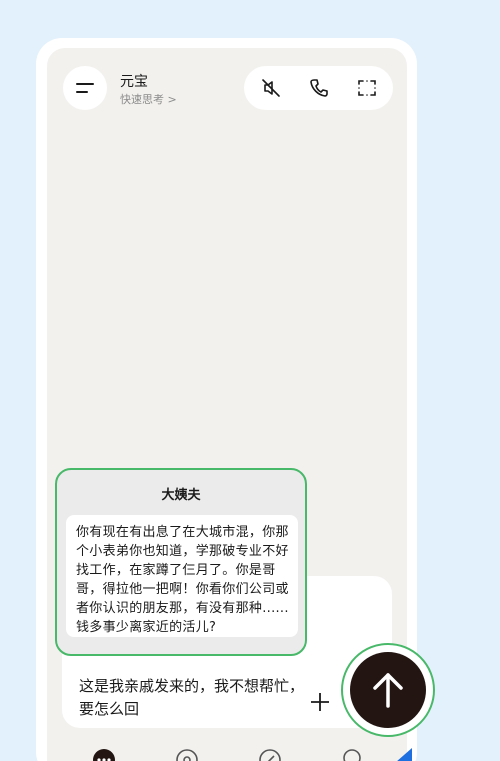  Describe the element at coordinates (148, 99) in the screenshot. I see `mode-selector: 快速思考 >` at that location.